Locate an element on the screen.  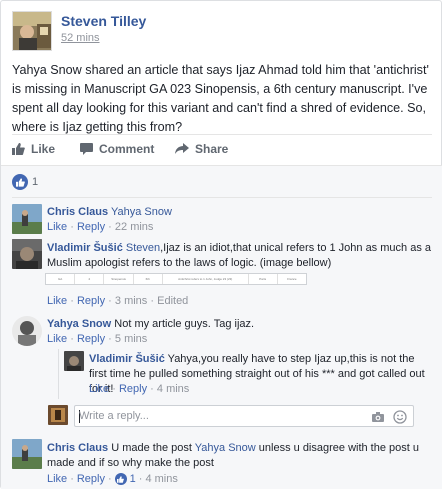
comment-button: Comment is located at coordinates (117, 149).